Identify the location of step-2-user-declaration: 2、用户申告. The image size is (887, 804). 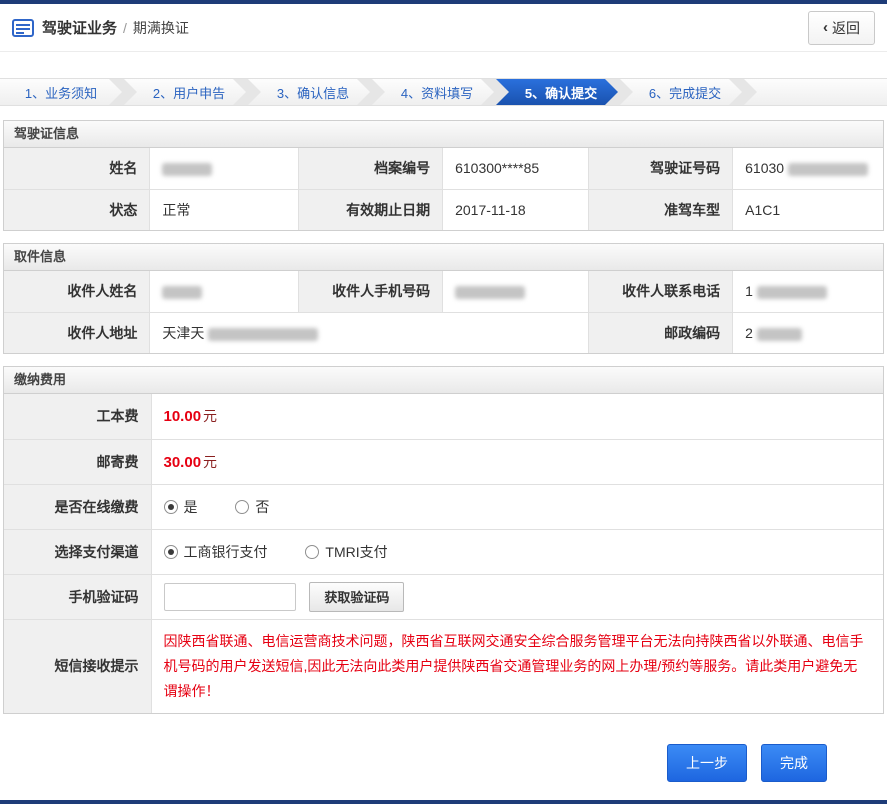
(185, 92).